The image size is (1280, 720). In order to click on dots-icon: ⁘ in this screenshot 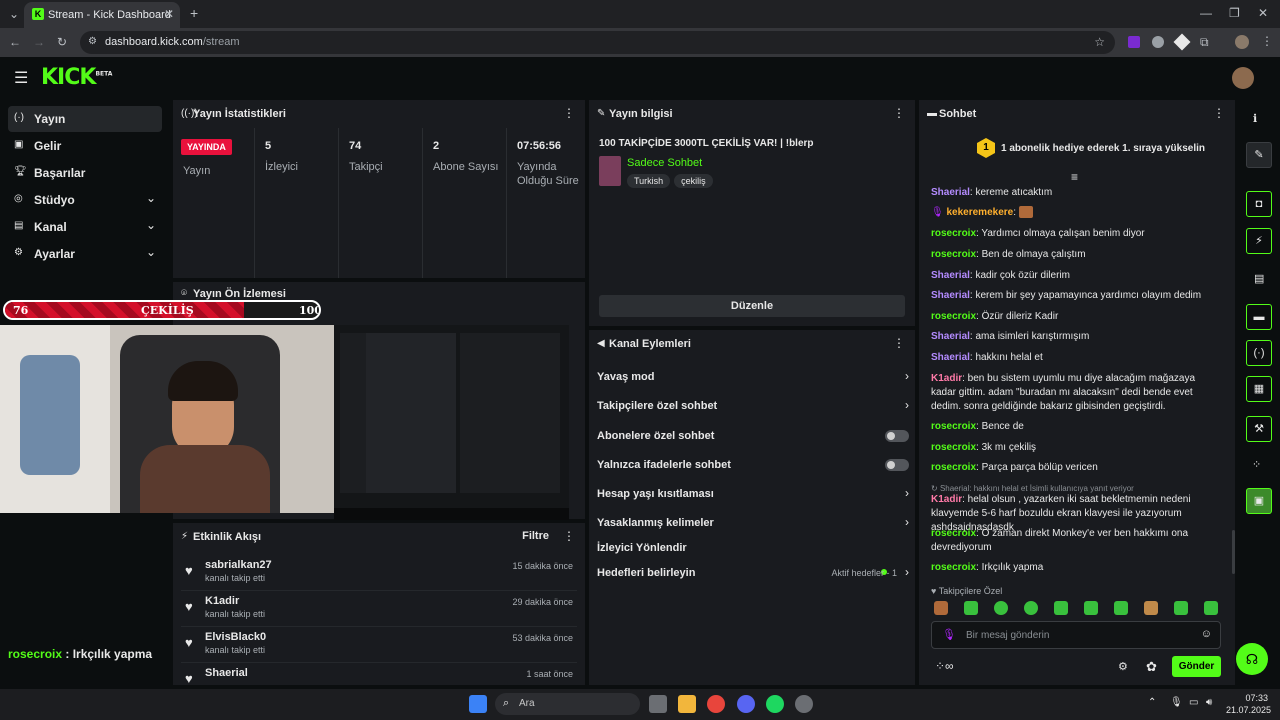, I will do `click(1256, 464)`.